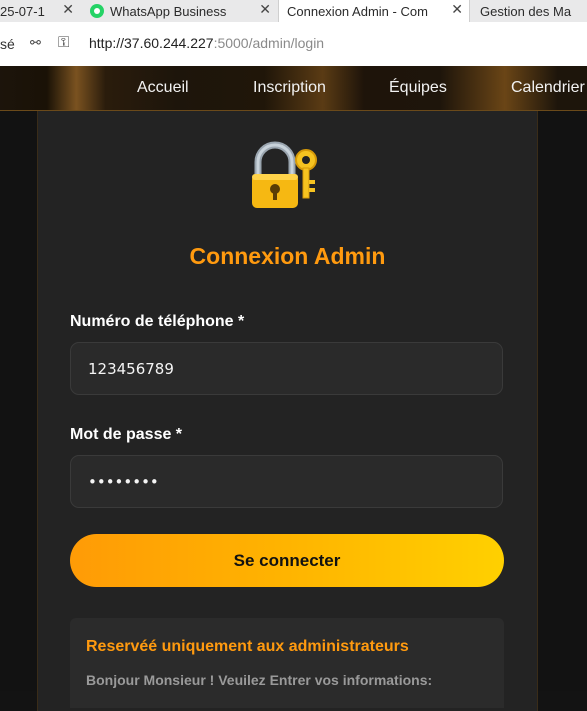 The image size is (587, 711). What do you see at coordinates (548, 88) in the screenshot?
I see `nav-link-calendrier: Calendrier` at bounding box center [548, 88].